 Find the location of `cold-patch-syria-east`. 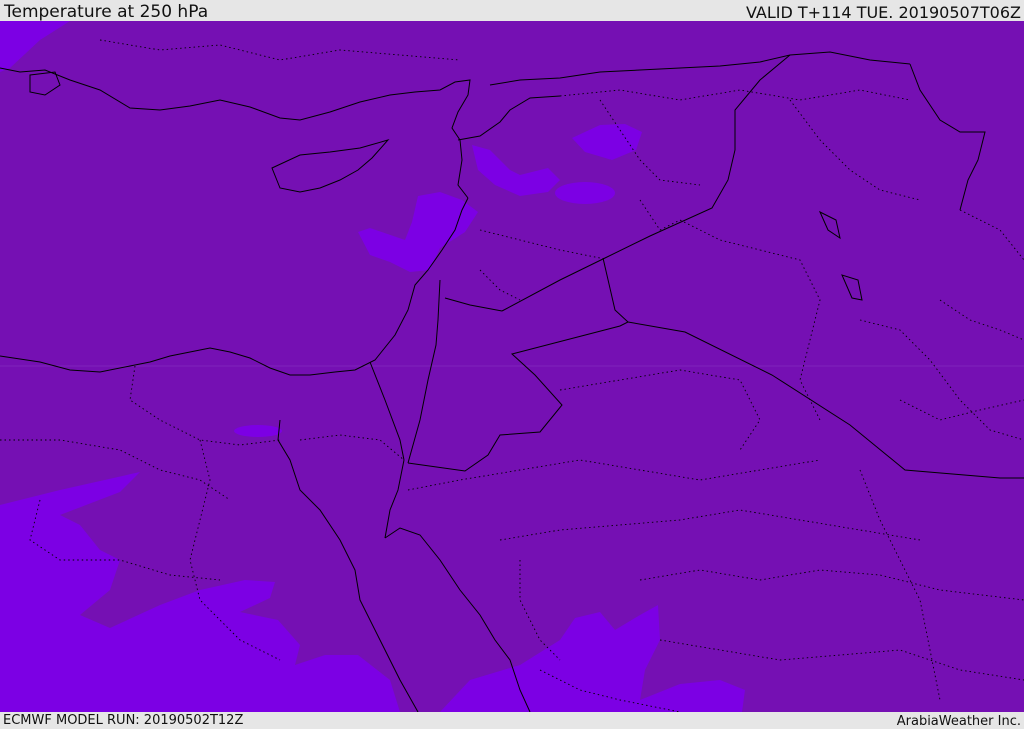

cold-patch-syria-east is located at coordinates (585, 193).